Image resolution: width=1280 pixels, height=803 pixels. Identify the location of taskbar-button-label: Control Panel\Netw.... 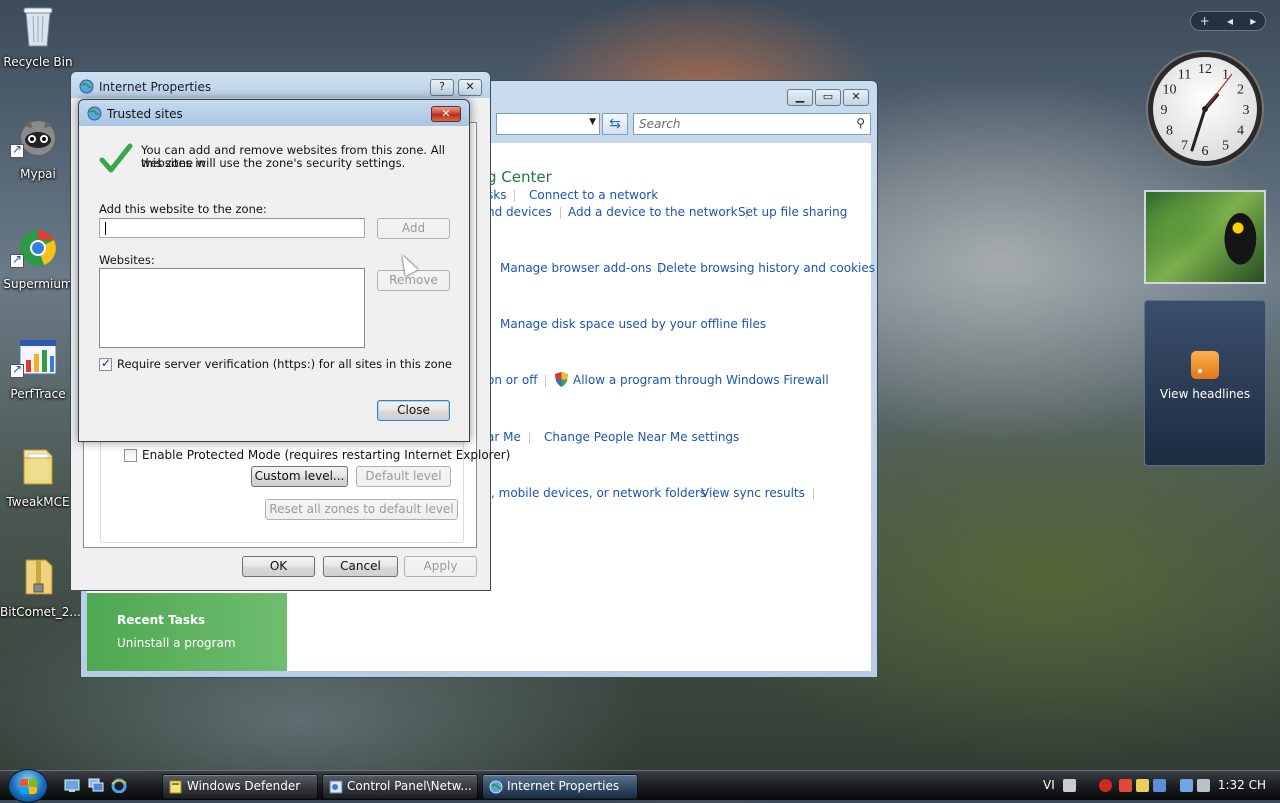
(409, 786).